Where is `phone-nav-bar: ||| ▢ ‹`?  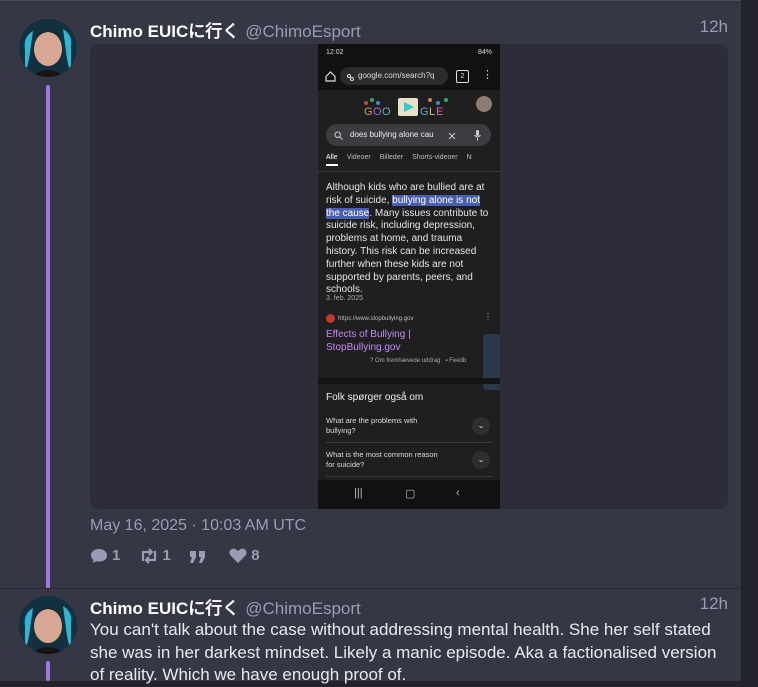
phone-nav-bar: ||| ▢ ‹ is located at coordinates (409, 494).